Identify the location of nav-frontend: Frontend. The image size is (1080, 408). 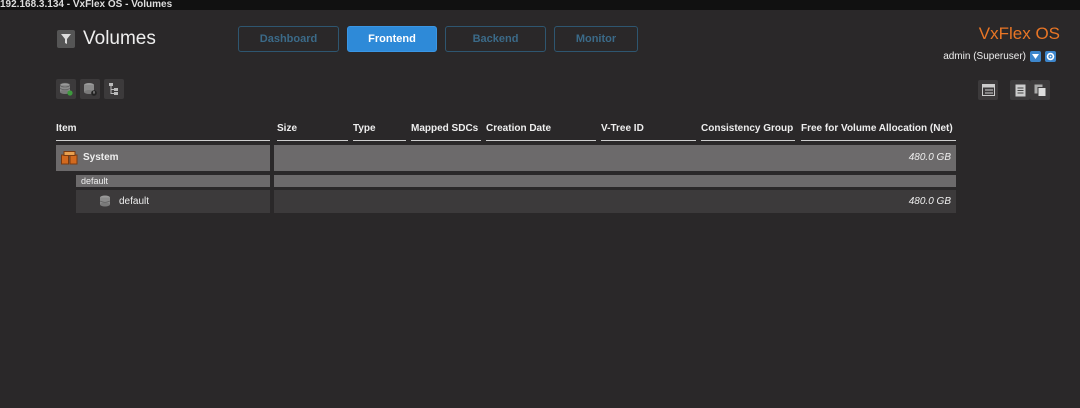
(392, 39).